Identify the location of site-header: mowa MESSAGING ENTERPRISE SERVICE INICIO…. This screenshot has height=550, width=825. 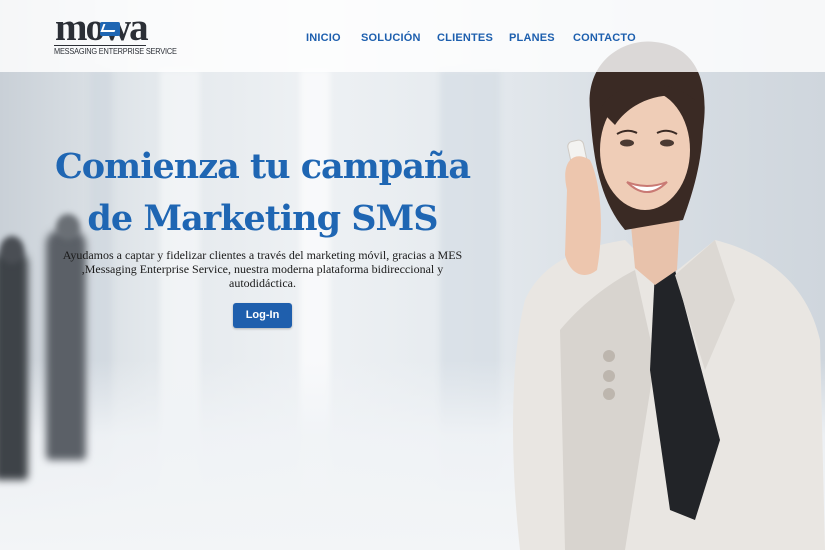
(412, 36).